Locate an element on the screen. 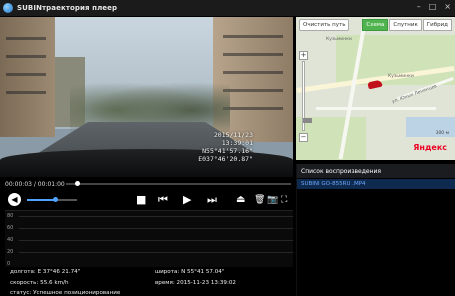 The image size is (455, 296). clear-path-button: Очистить путь is located at coordinates (324, 25).